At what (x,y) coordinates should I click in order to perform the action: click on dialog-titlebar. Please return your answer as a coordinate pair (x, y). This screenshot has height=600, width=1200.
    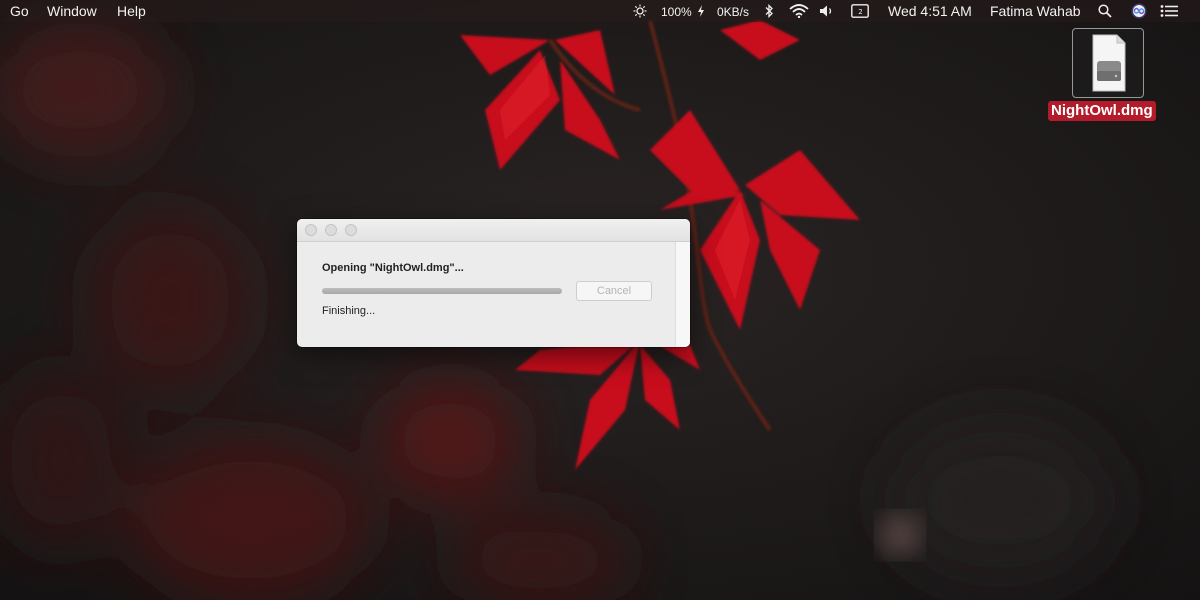
    Looking at the image, I should click on (493, 230).